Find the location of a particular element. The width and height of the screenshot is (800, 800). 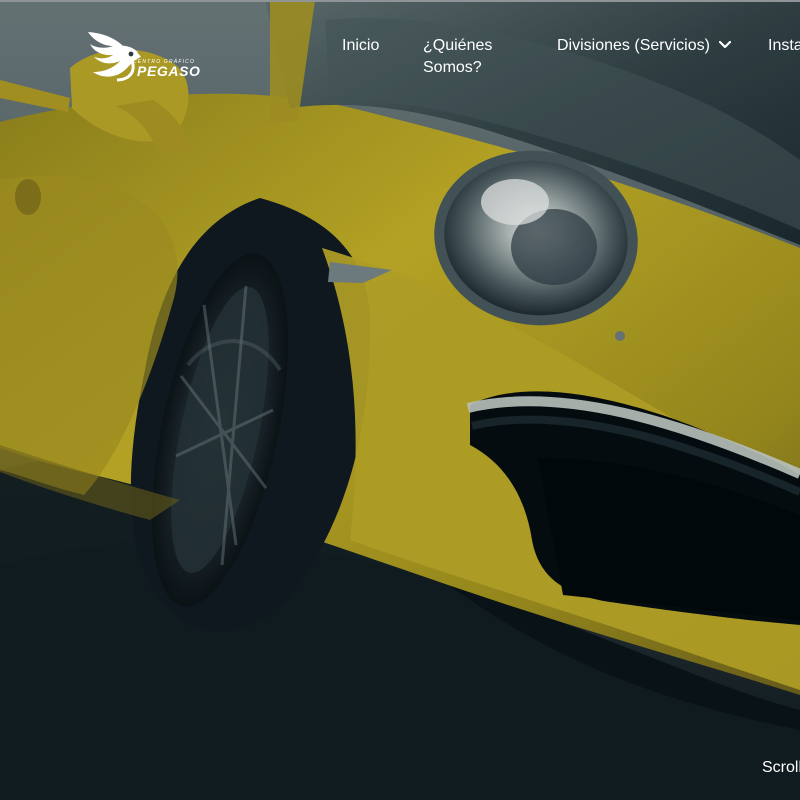

scroll-indicator-label: Scroll is located at coordinates (781, 767).